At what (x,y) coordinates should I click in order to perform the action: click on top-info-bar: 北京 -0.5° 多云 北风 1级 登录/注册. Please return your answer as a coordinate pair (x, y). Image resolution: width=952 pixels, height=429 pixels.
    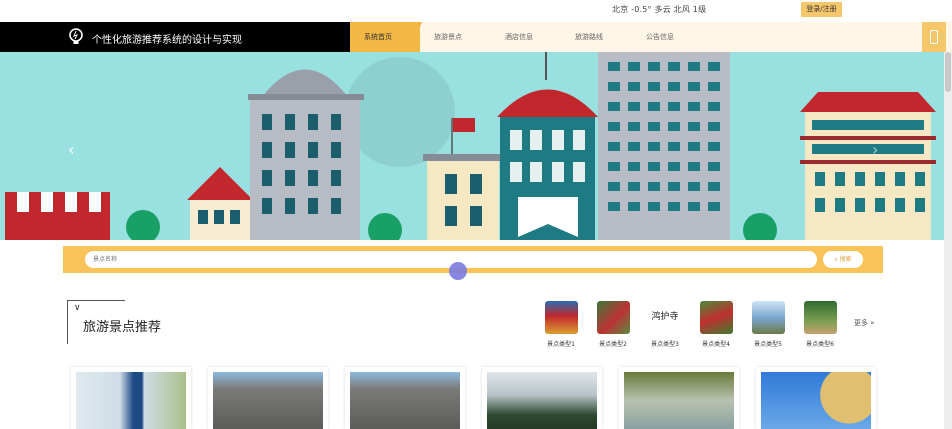
    Looking at the image, I should click on (476, 11).